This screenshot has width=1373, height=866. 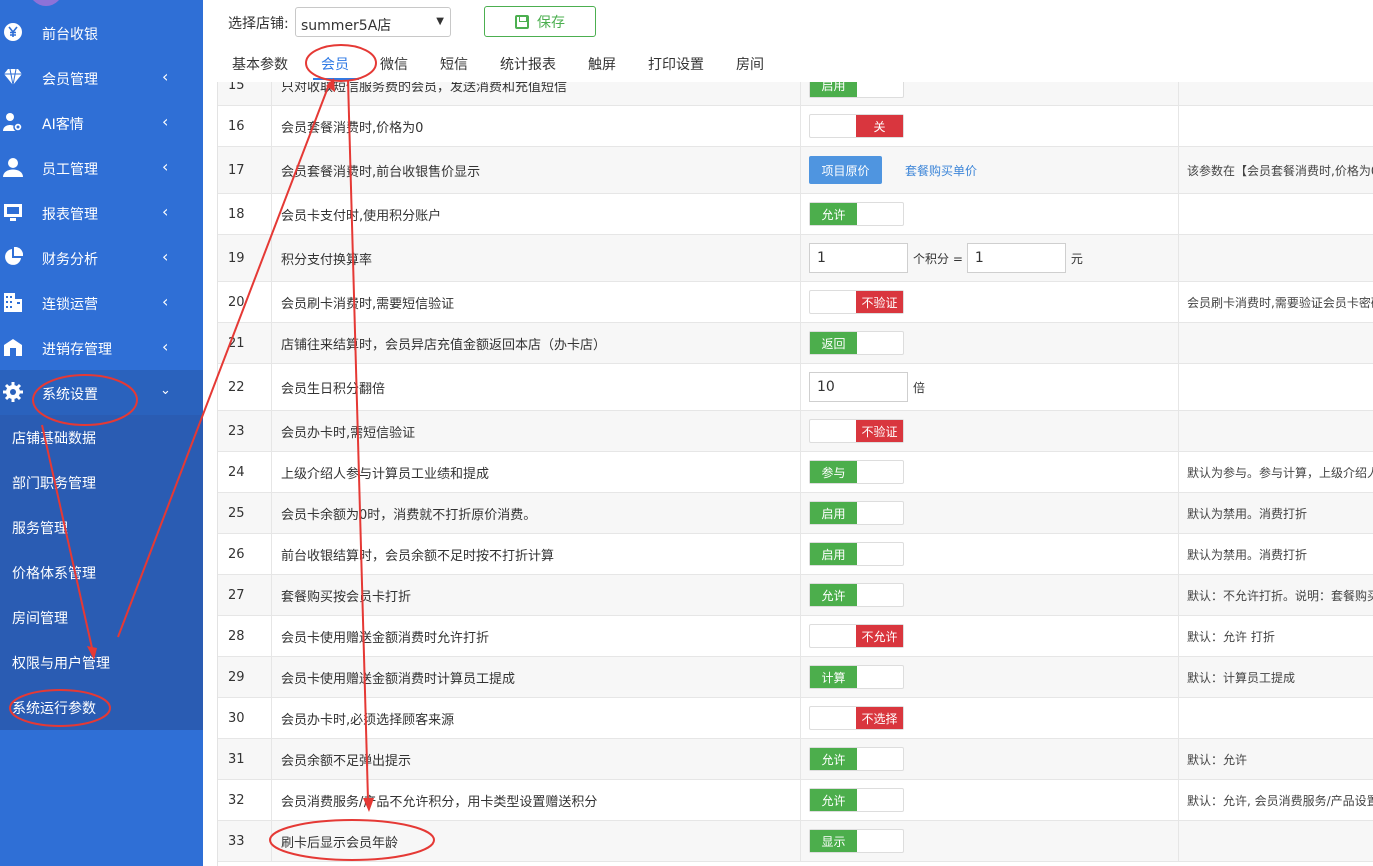 I want to click on avatar, so click(x=46, y=3).